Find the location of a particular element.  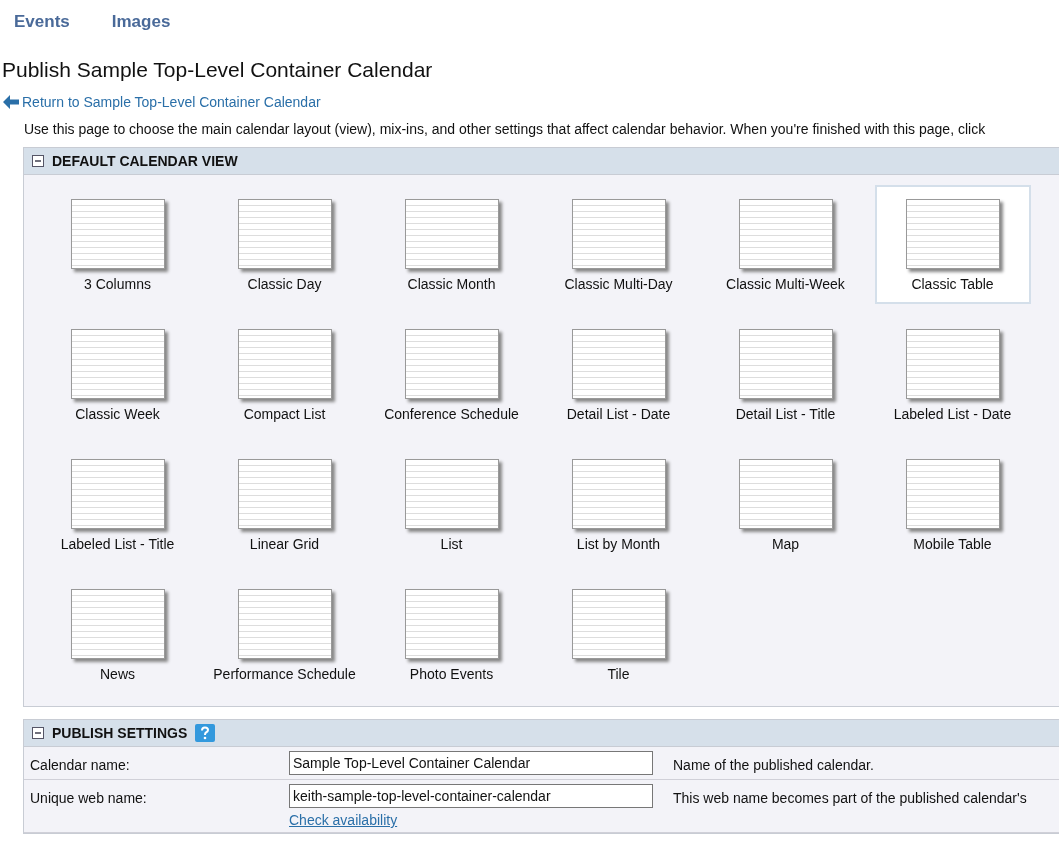

view-option: Classic Week is located at coordinates (117, 374).